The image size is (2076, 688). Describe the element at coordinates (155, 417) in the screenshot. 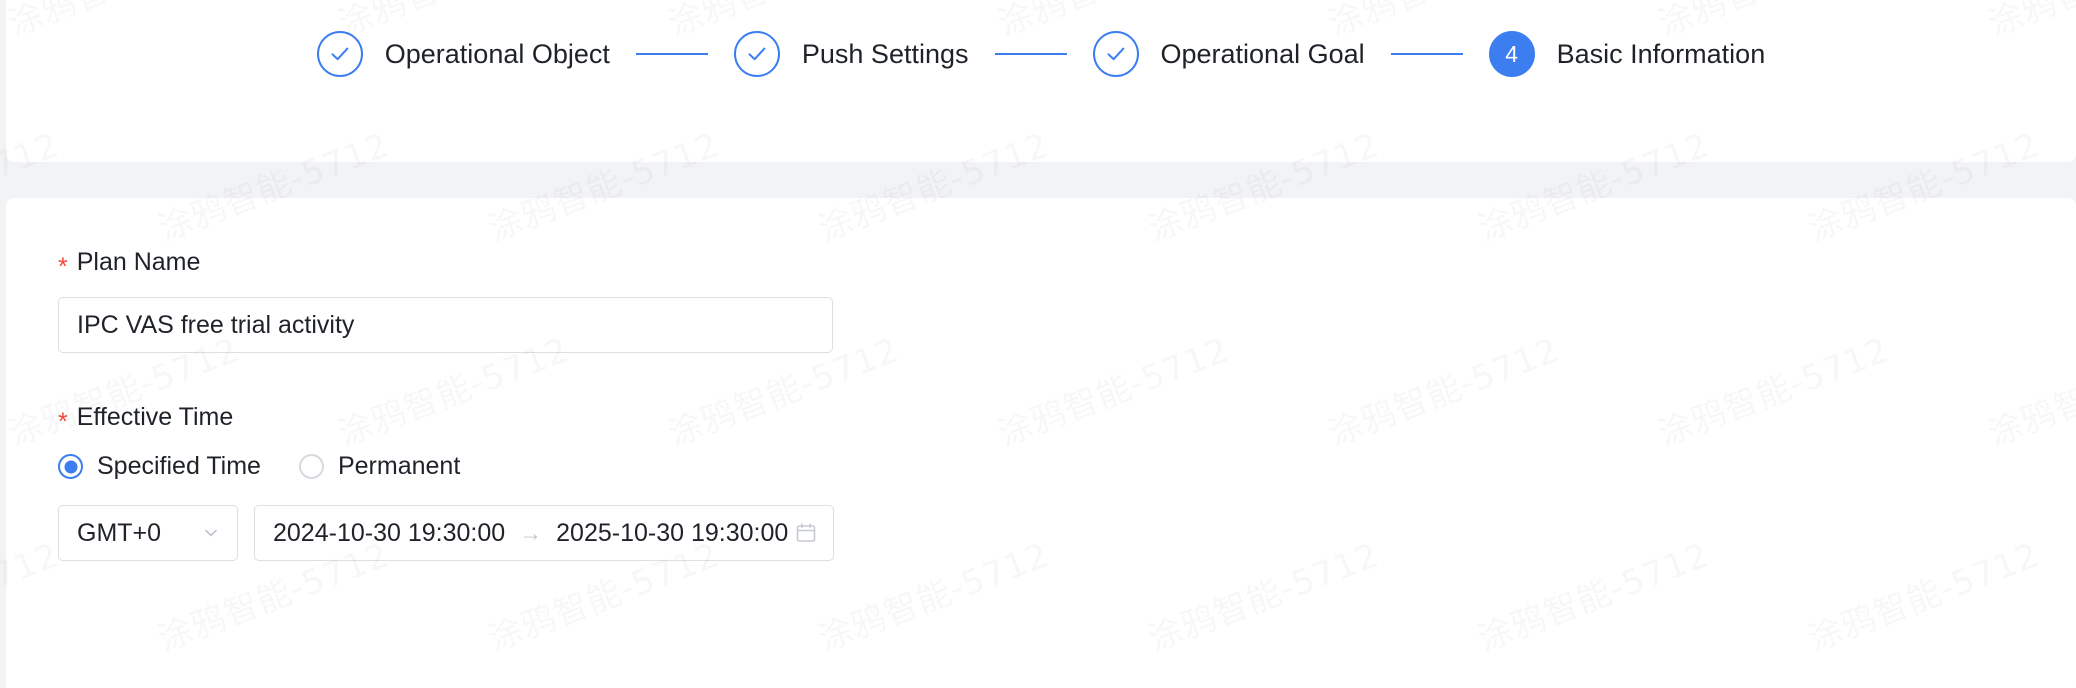

I see `effective-time-label-text: Effective Time` at that location.